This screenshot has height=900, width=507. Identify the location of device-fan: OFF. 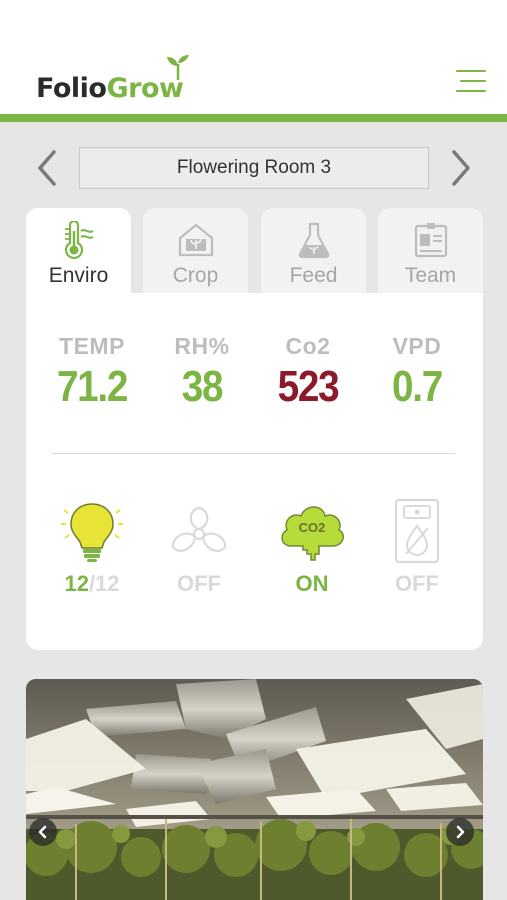
(199, 547).